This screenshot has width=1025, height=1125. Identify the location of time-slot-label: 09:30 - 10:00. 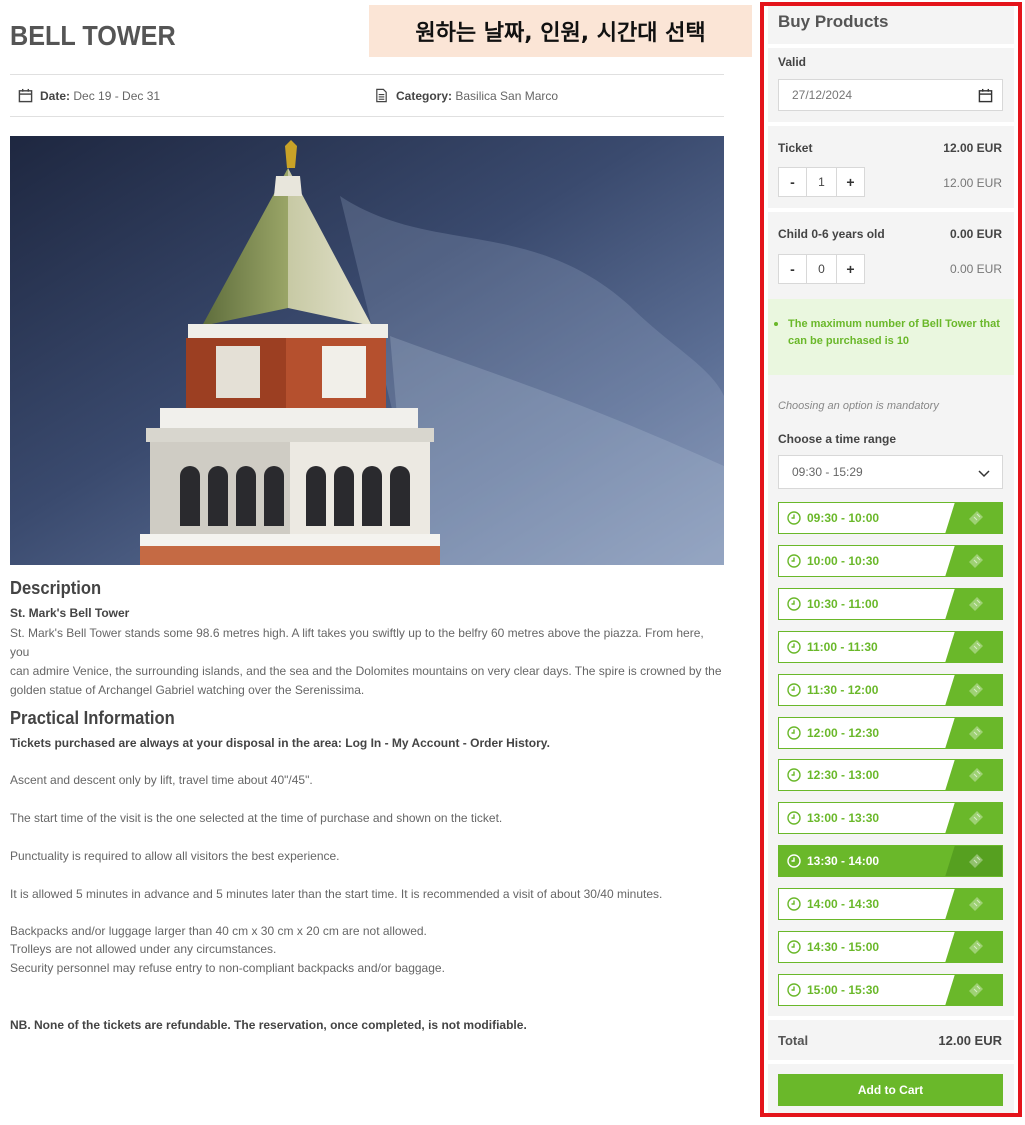
(843, 518).